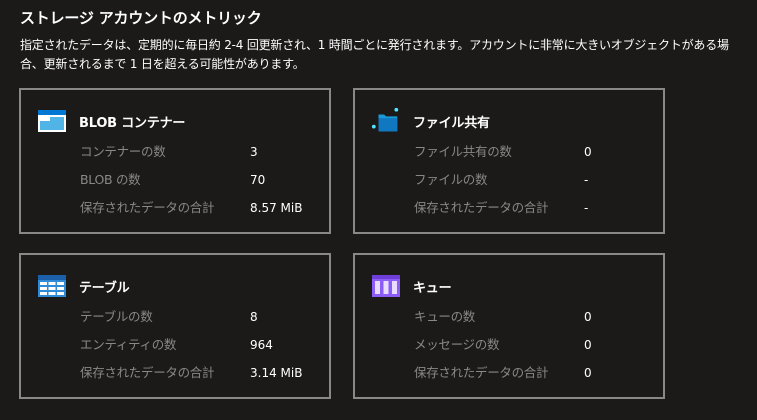 The width and height of the screenshot is (757, 420). What do you see at coordinates (132, 123) in the screenshot?
I see `card-title: BLOB コンテナー` at bounding box center [132, 123].